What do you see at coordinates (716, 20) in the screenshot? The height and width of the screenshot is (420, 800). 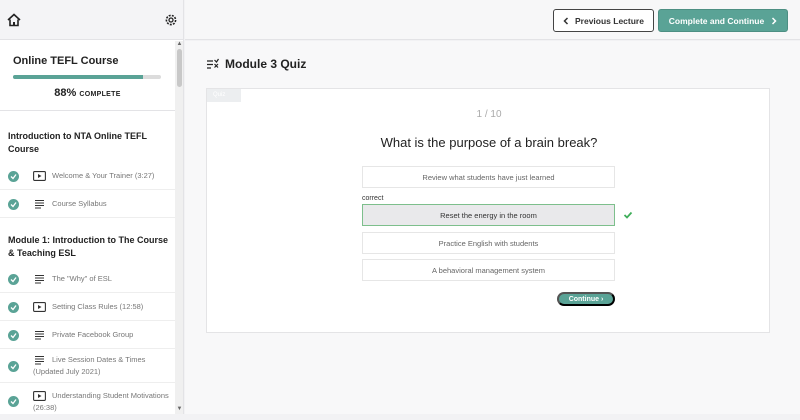 I see `complete-and-continue-label: Complete and Continue` at bounding box center [716, 20].